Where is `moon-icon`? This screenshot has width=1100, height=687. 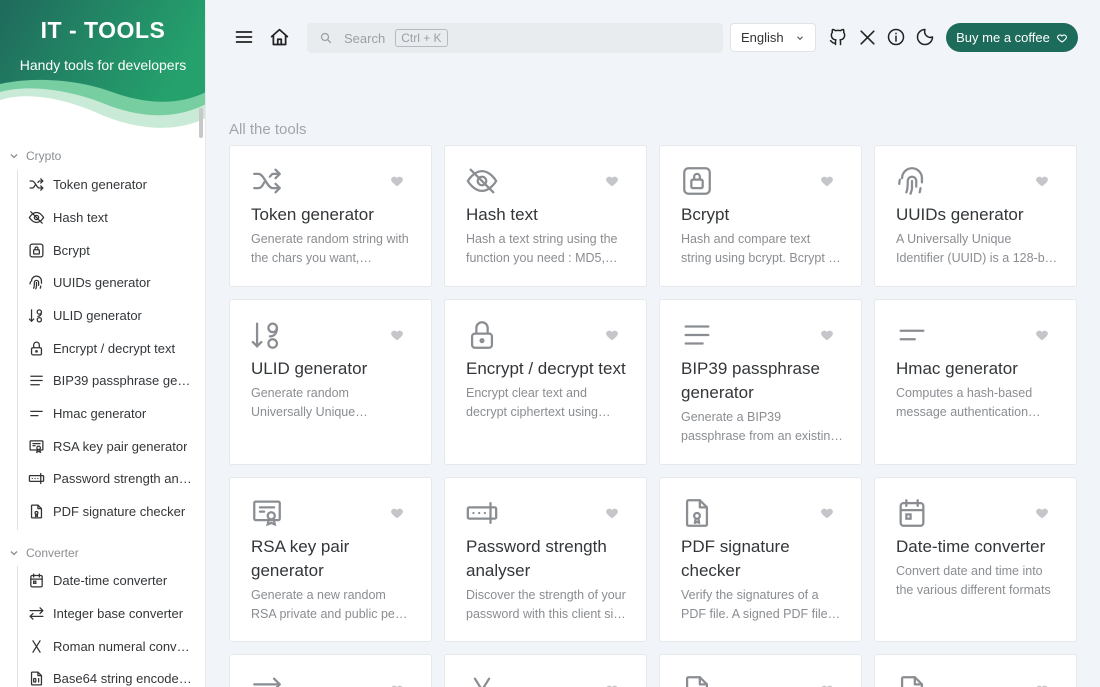 moon-icon is located at coordinates (925, 37).